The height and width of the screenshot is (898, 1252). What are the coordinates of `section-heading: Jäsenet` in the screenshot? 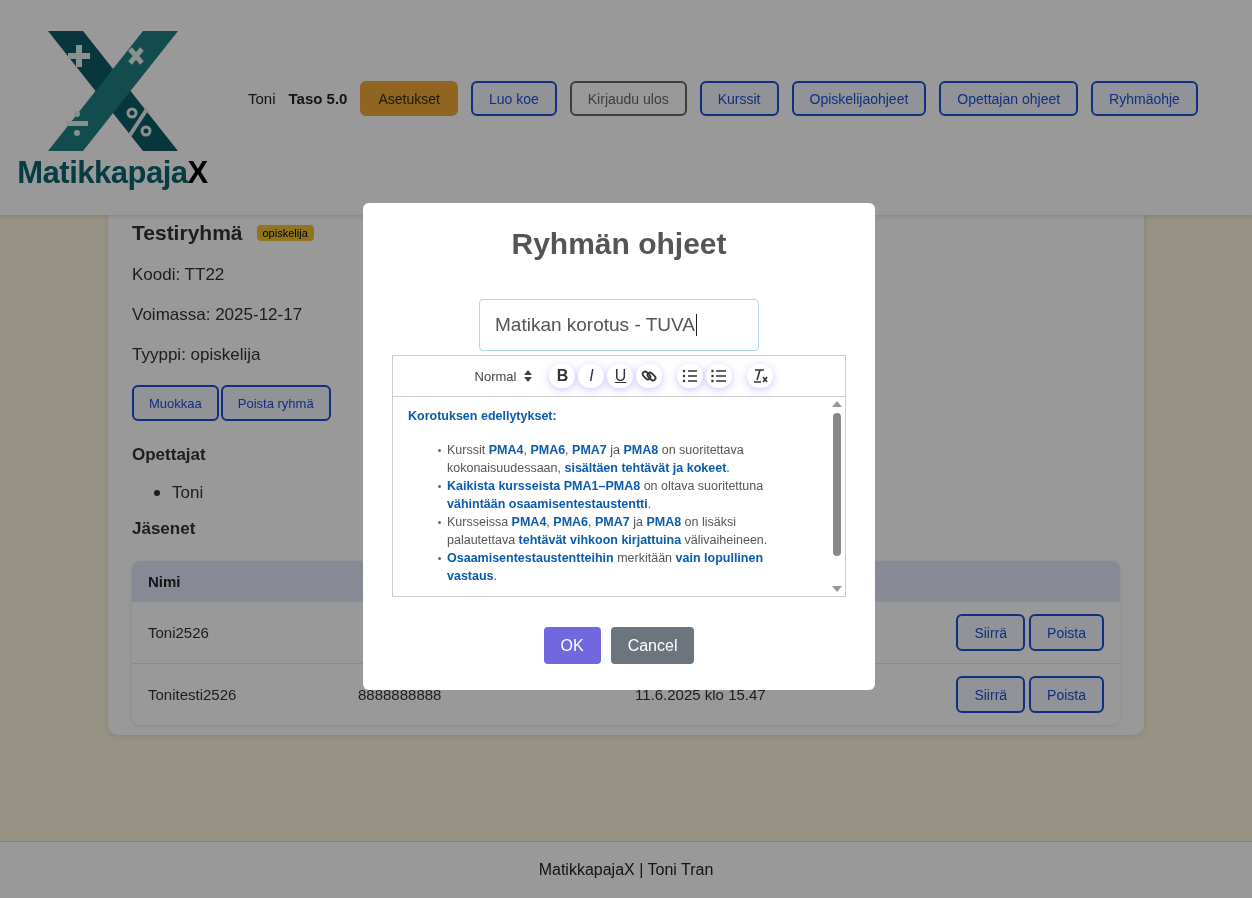 It's located at (164, 529).